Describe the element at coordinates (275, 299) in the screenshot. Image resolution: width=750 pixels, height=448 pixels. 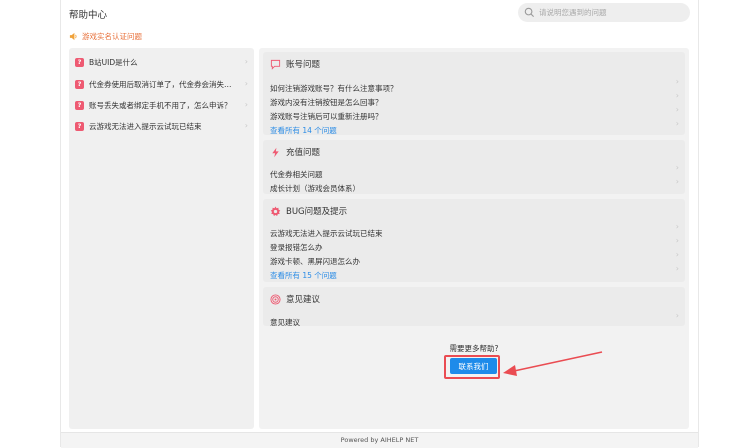
I see `target-icon` at that location.